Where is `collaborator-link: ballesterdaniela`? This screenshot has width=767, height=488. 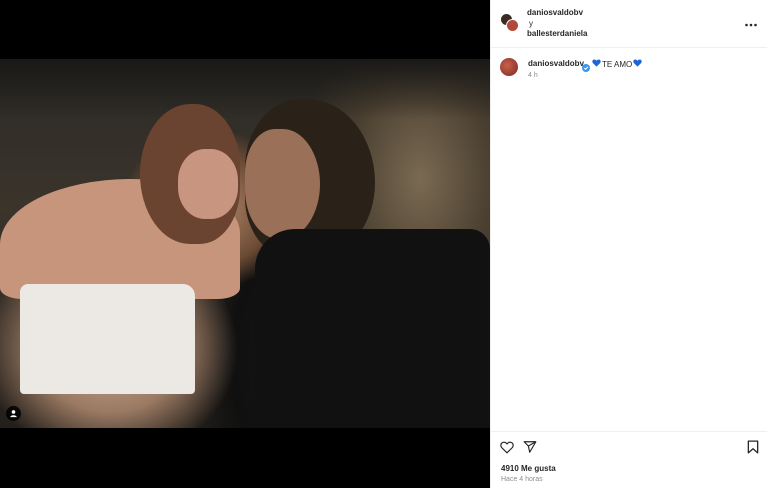
collaborator-link: ballesterdaniela is located at coordinates (557, 33).